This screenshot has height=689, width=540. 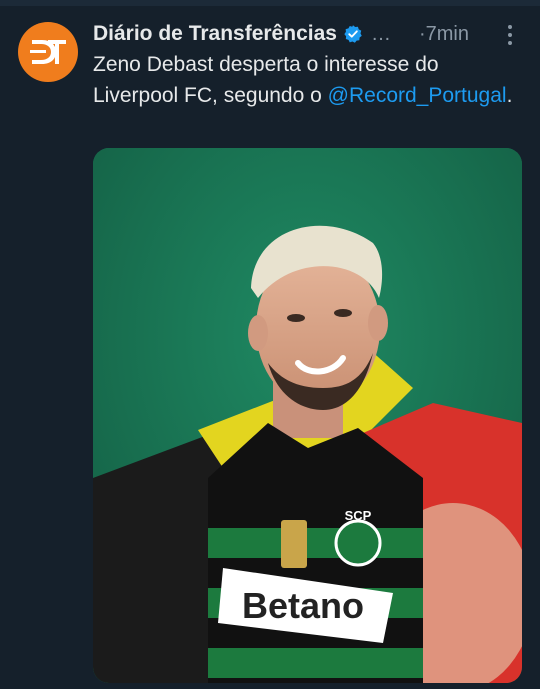 I want to click on more-options-icon, so click(x=510, y=35).